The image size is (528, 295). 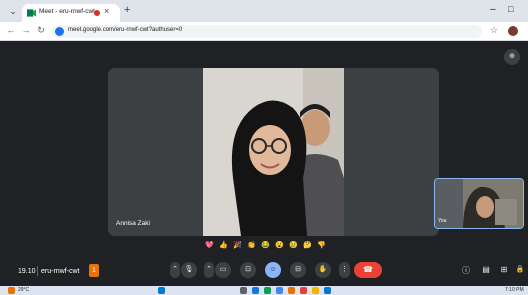 I want to click on start-icon, so click(x=161, y=290).